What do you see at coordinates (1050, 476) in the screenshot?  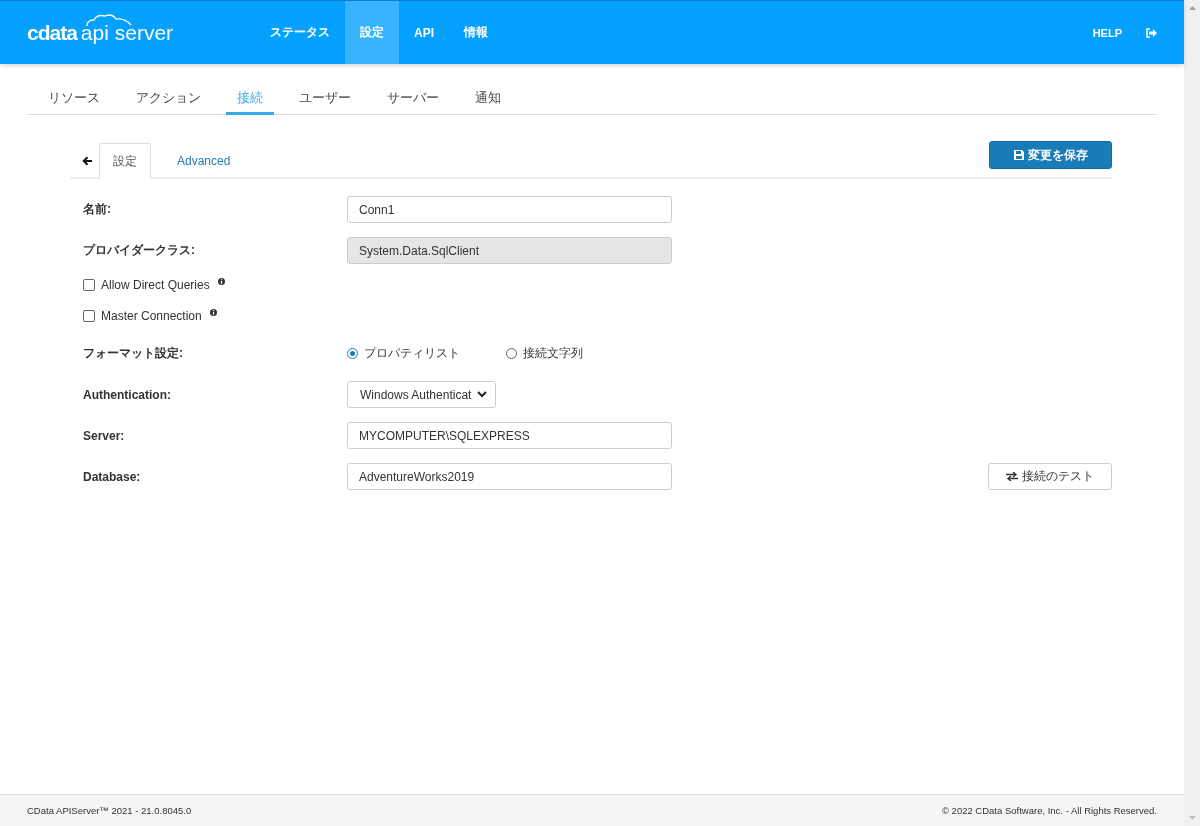 I see `test-connection-button: 接続のテスト` at bounding box center [1050, 476].